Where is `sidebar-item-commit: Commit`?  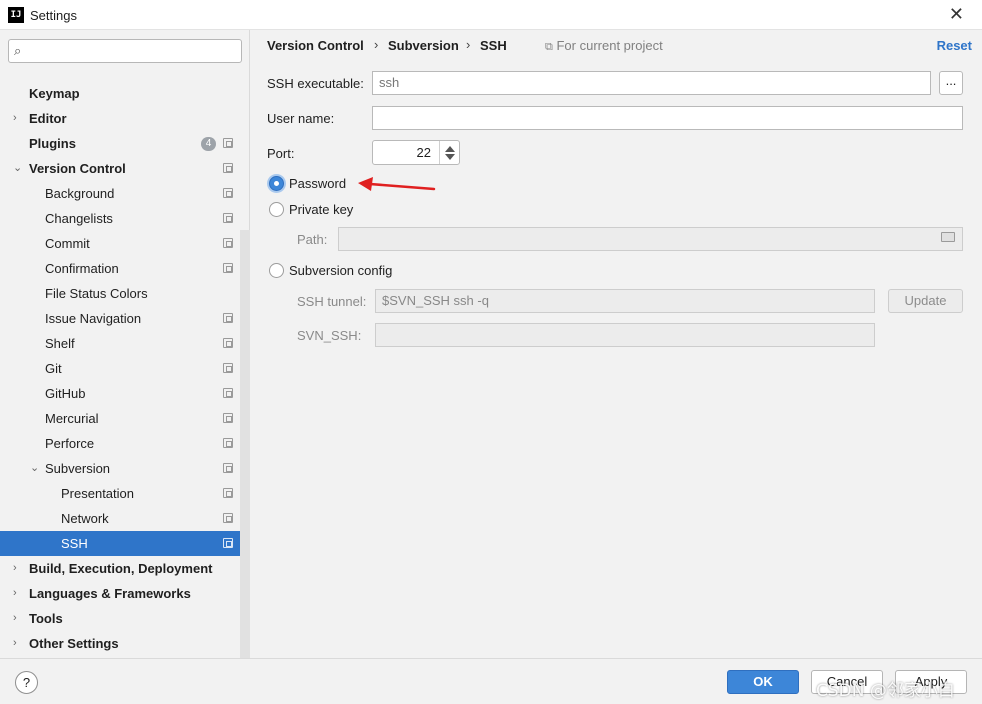
sidebar-item-commit: Commit is located at coordinates (120, 243).